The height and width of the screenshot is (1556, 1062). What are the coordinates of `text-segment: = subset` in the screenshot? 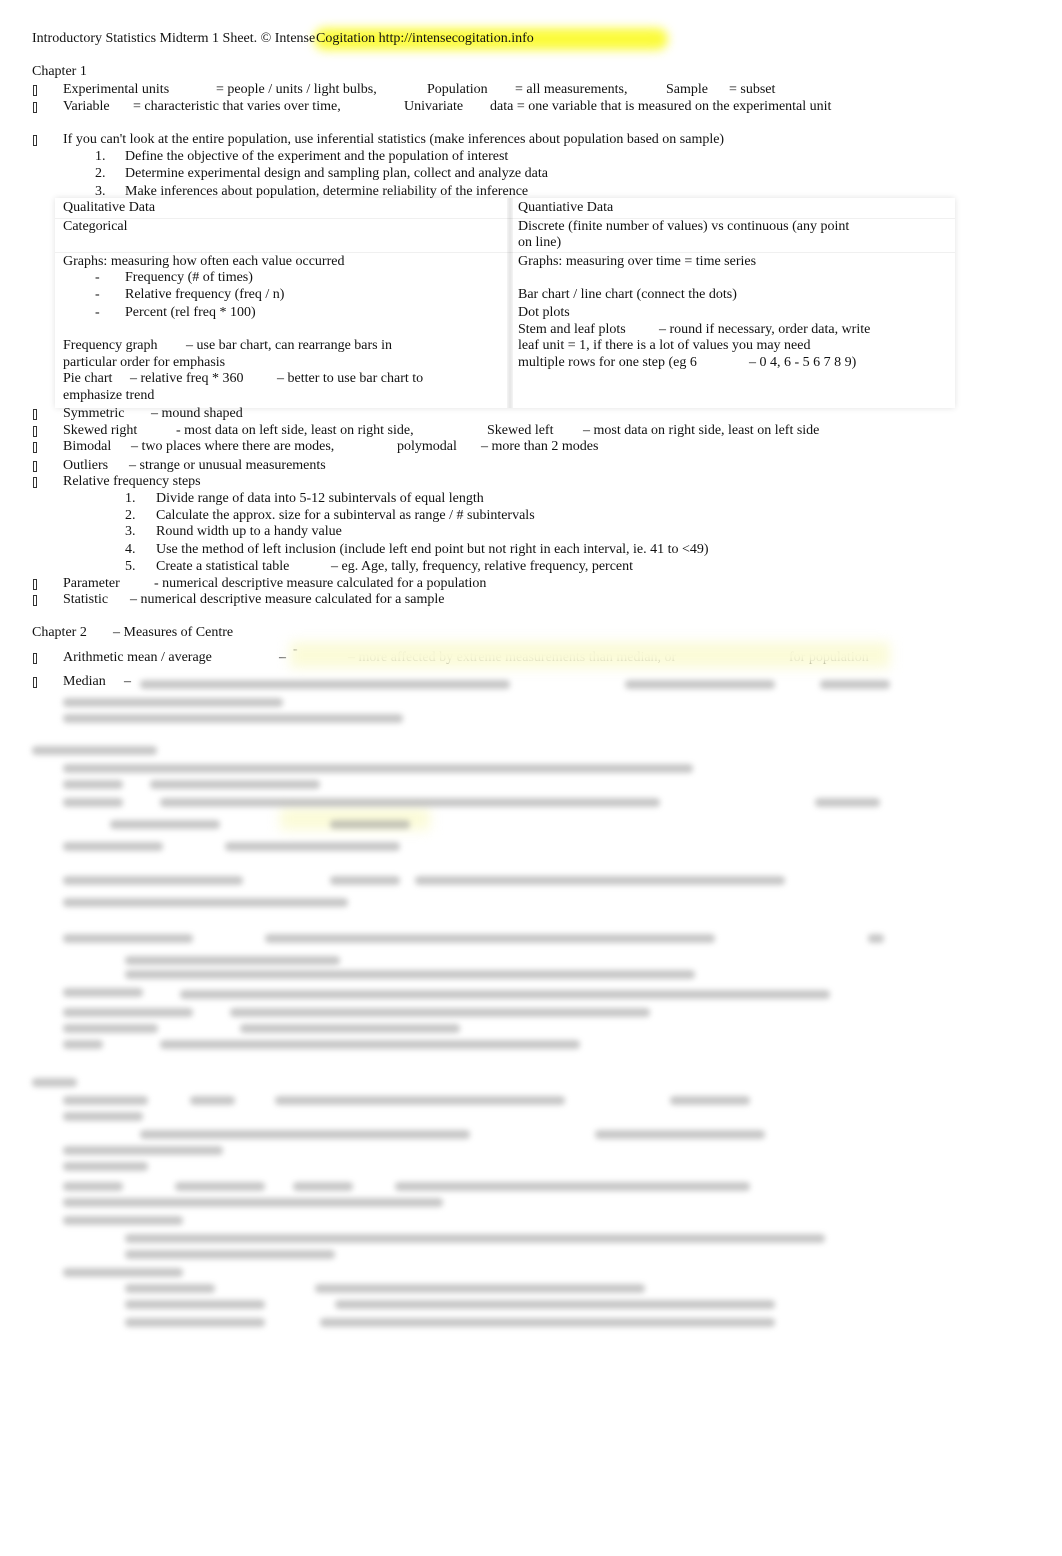 It's located at (752, 89).